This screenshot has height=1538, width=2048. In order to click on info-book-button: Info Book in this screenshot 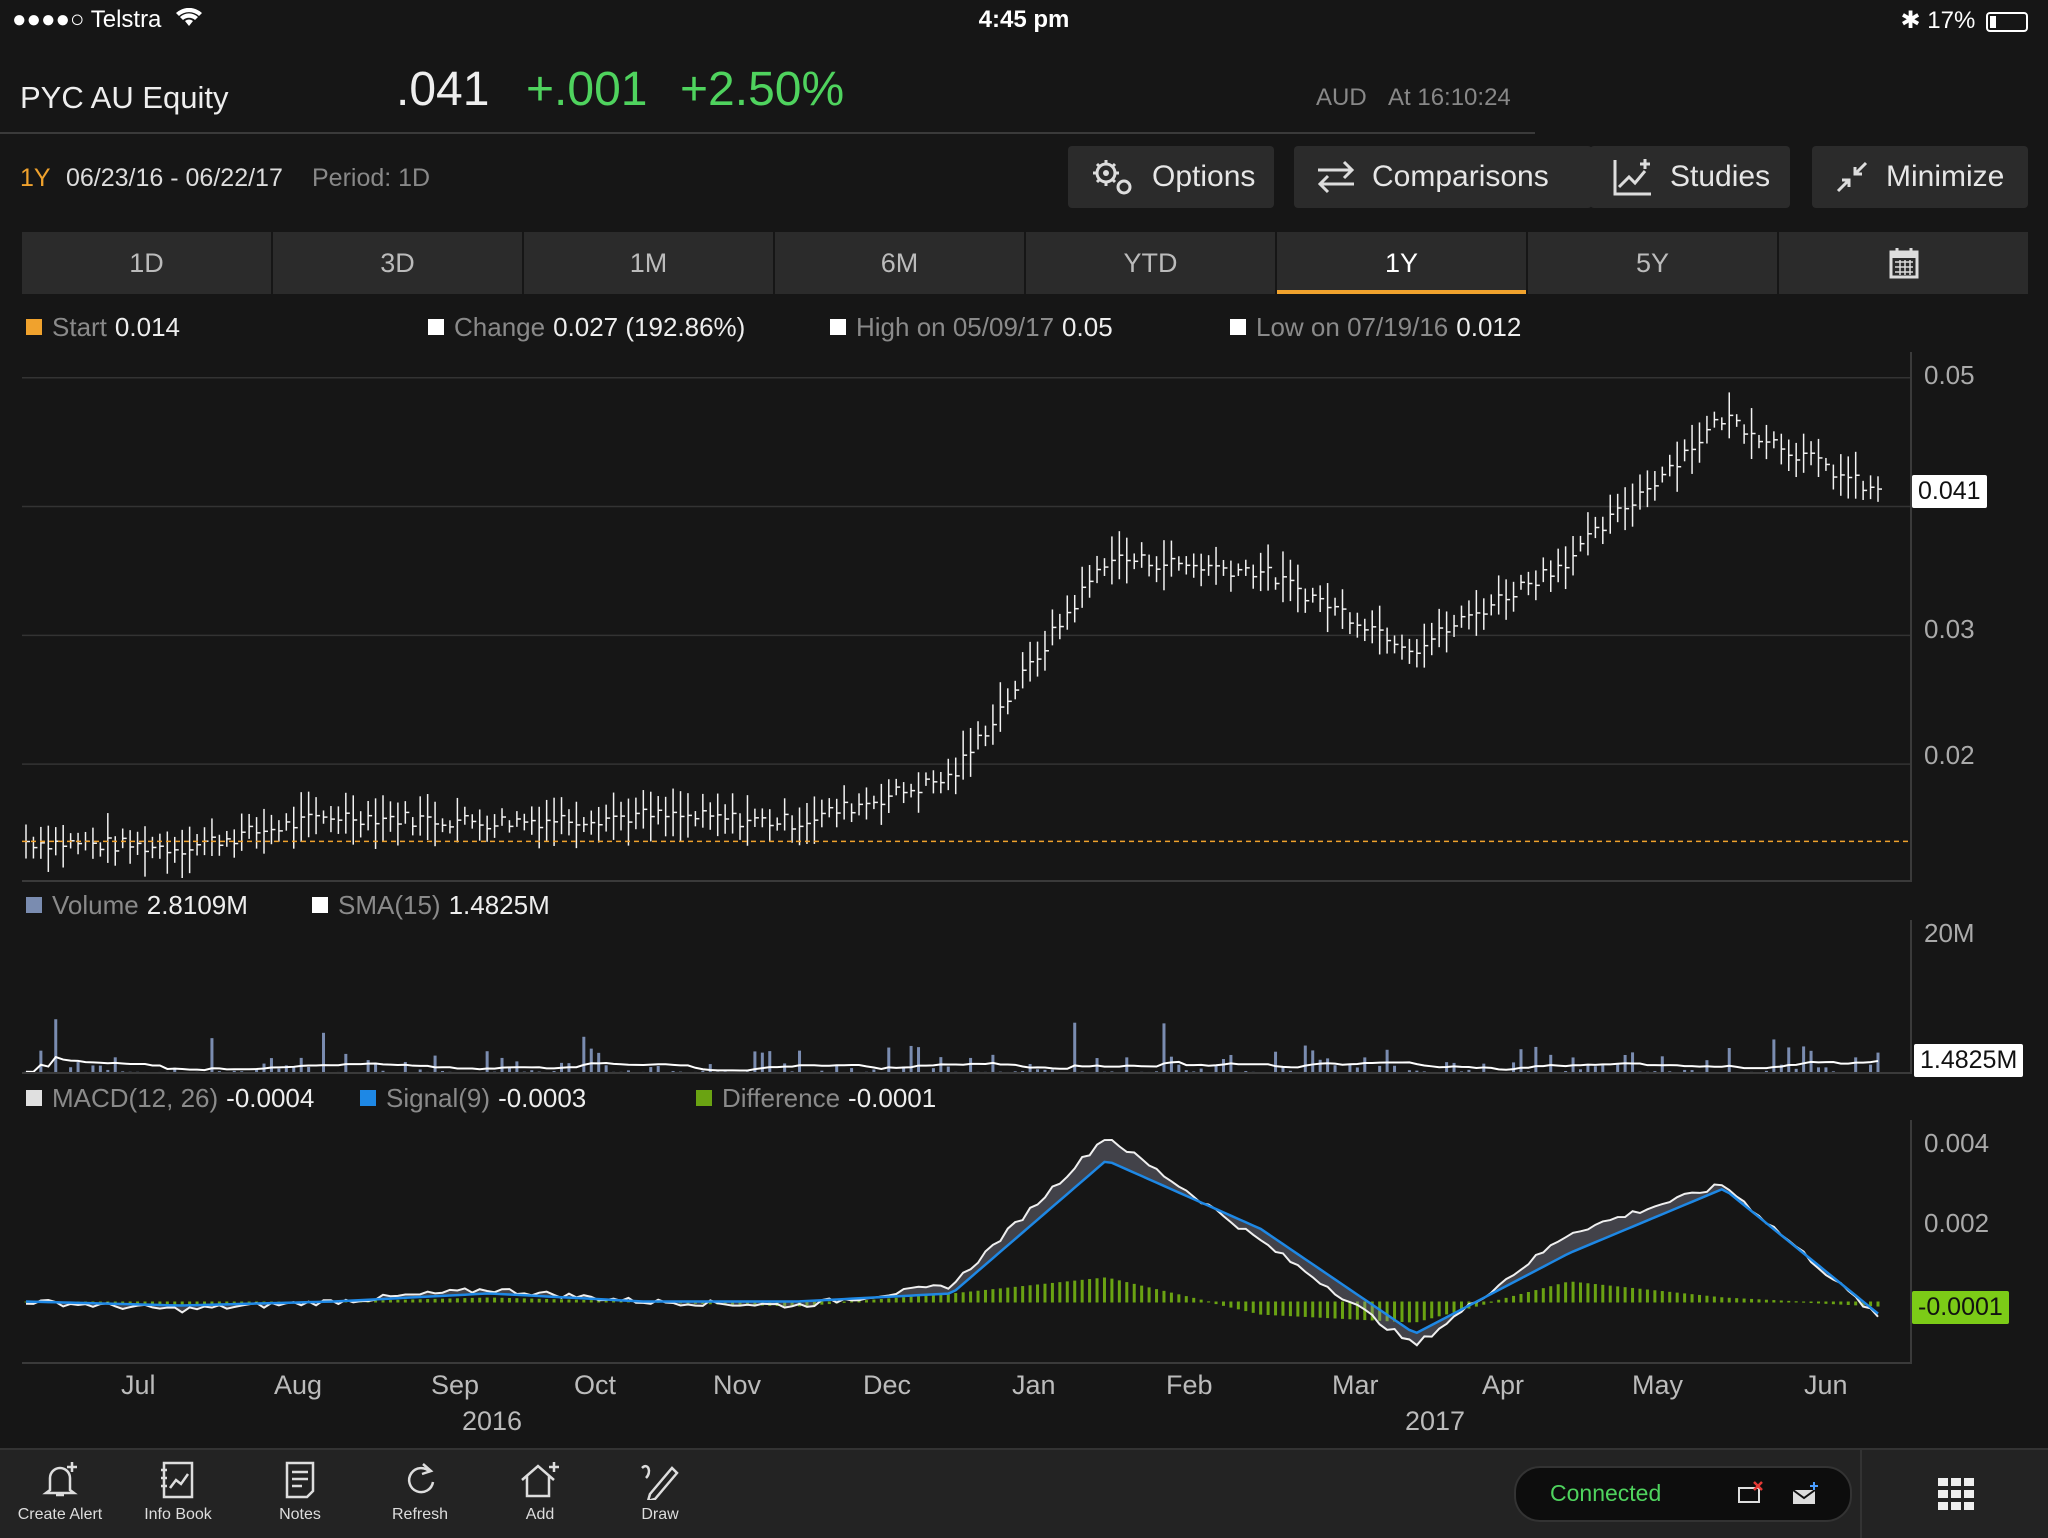, I will do `click(178, 1492)`.